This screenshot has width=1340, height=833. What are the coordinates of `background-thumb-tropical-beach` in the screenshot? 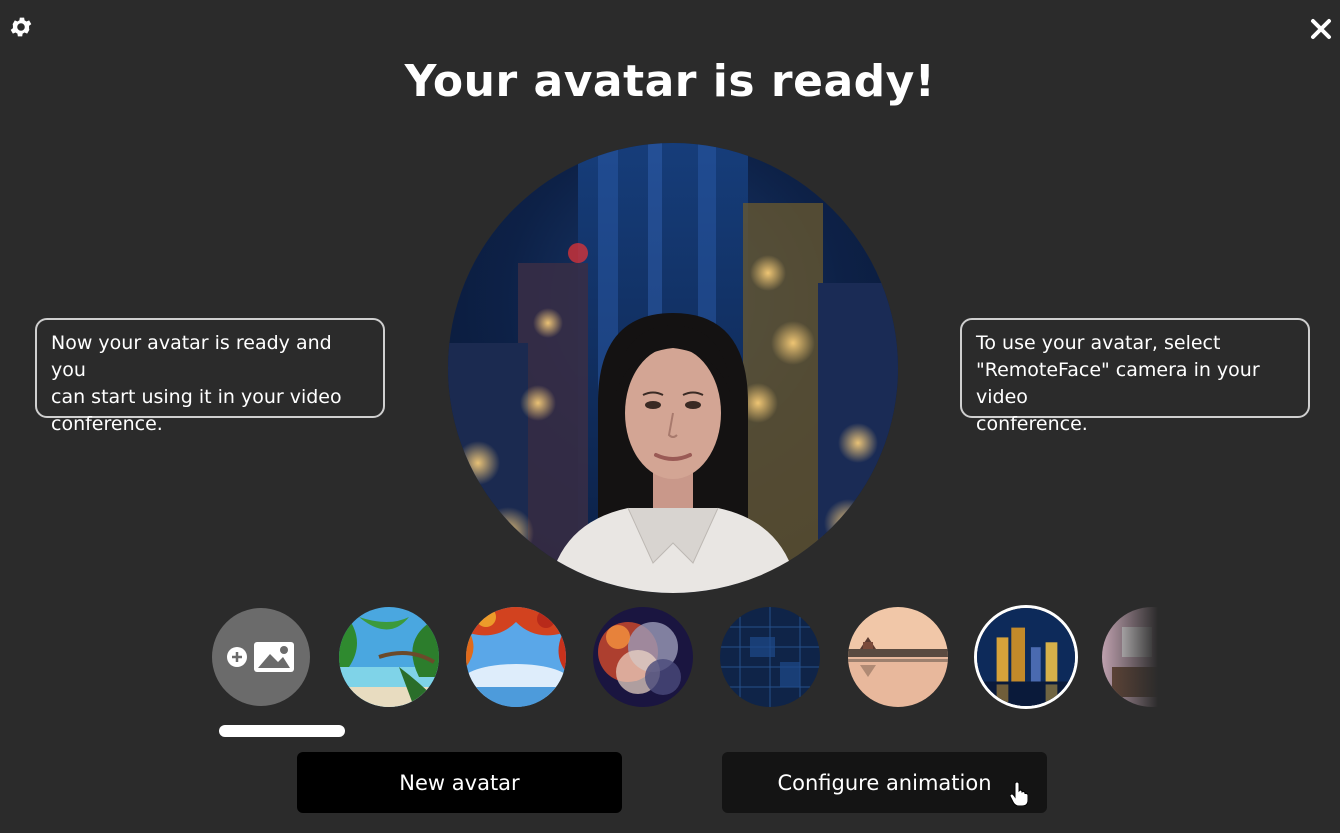 It's located at (389, 657).